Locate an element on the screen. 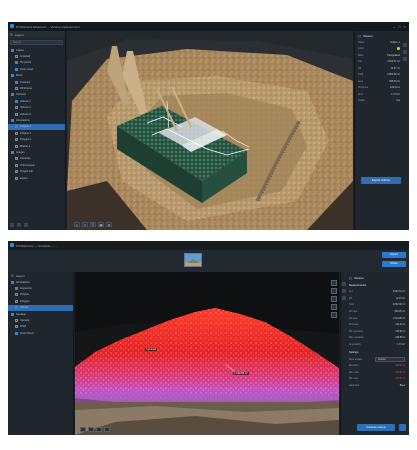 The height and width of the screenshot is (450, 417). play-tool-button: ▸ is located at coordinates (77, 224).